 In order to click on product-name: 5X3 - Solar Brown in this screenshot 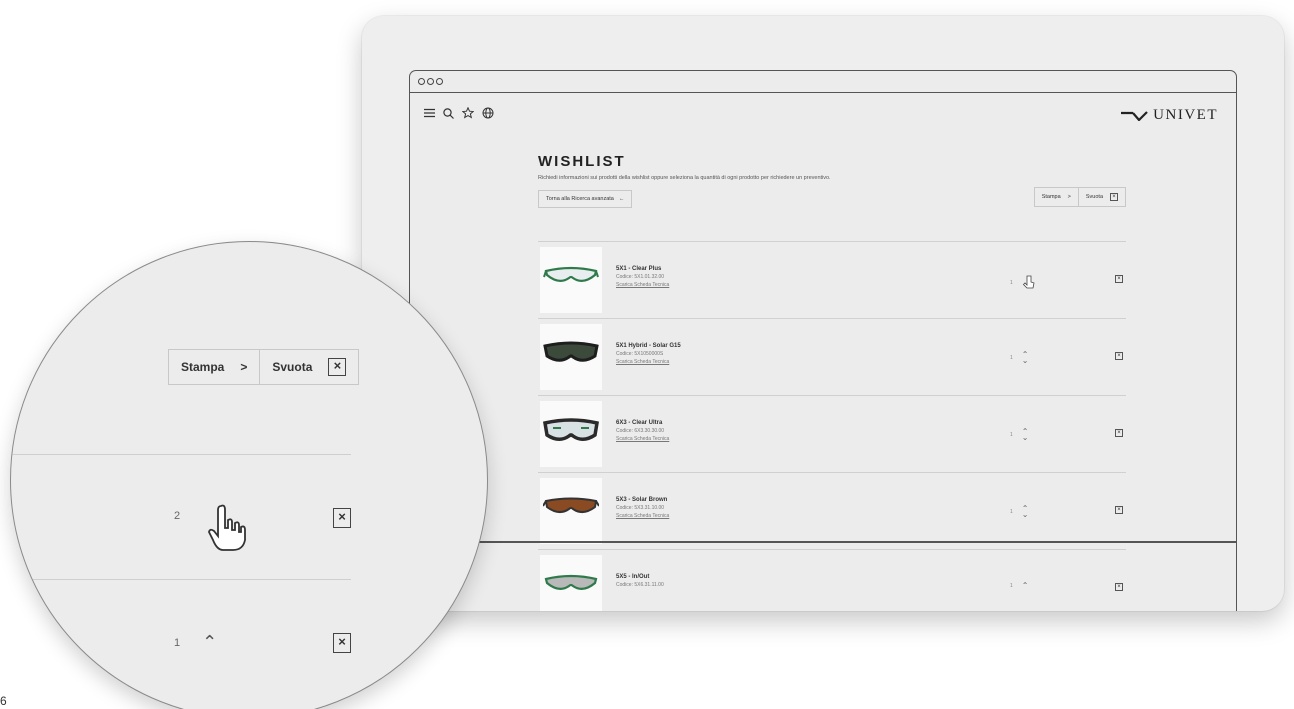, I will do `click(642, 500)`.